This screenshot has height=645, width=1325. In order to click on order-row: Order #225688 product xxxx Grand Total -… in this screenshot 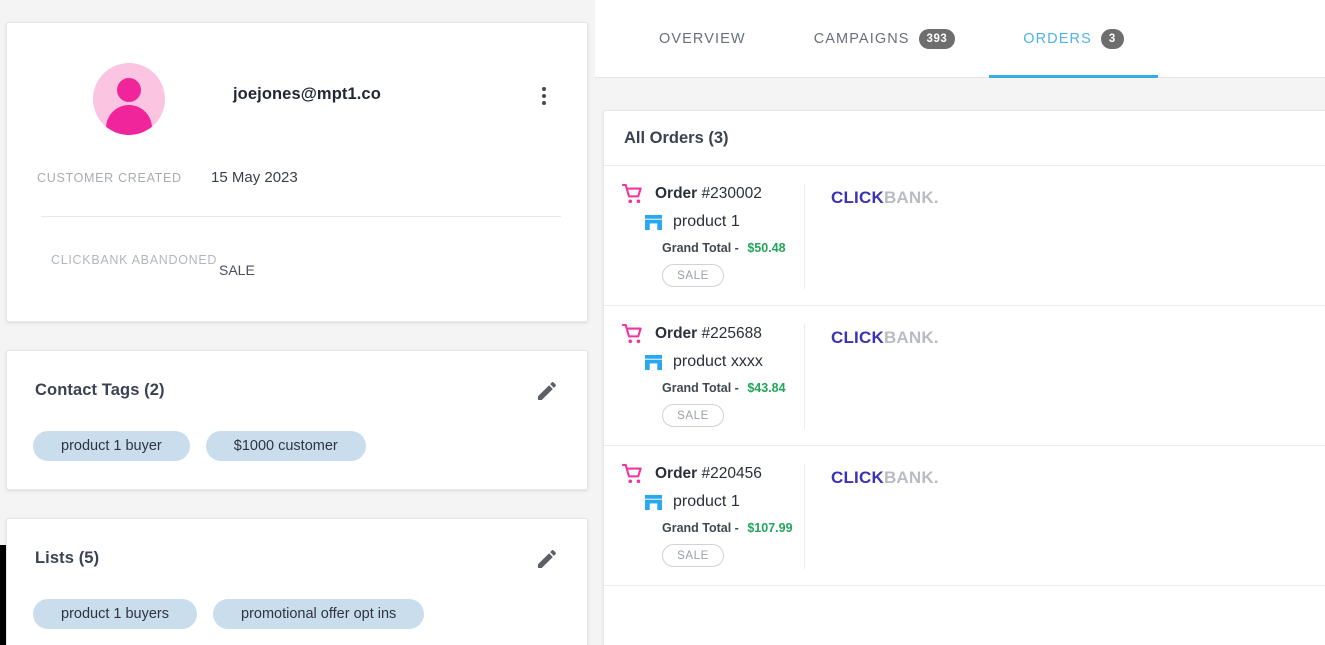, I will do `click(964, 376)`.